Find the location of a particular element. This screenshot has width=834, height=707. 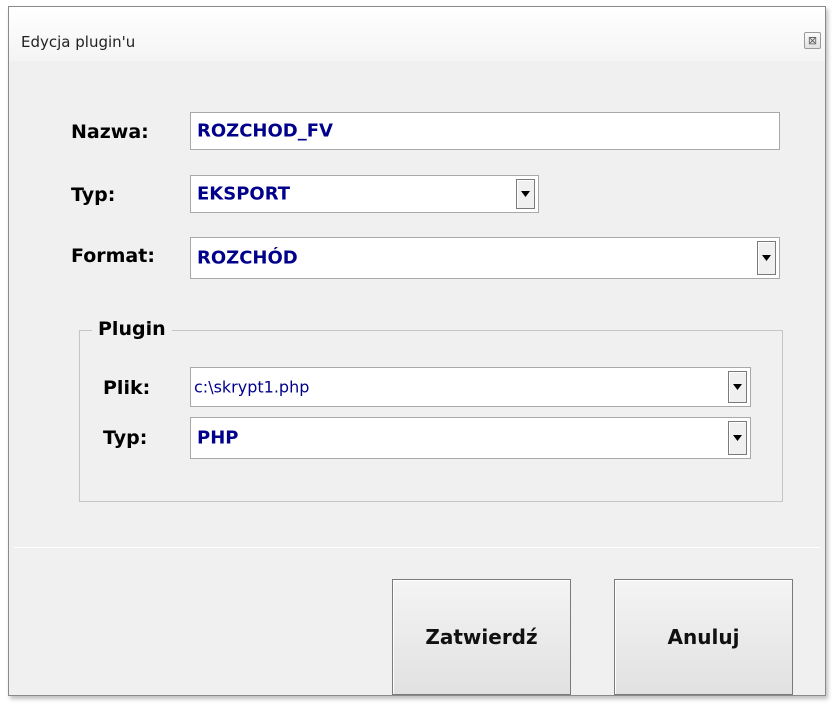

close-icon: ⊠ is located at coordinates (812, 40).